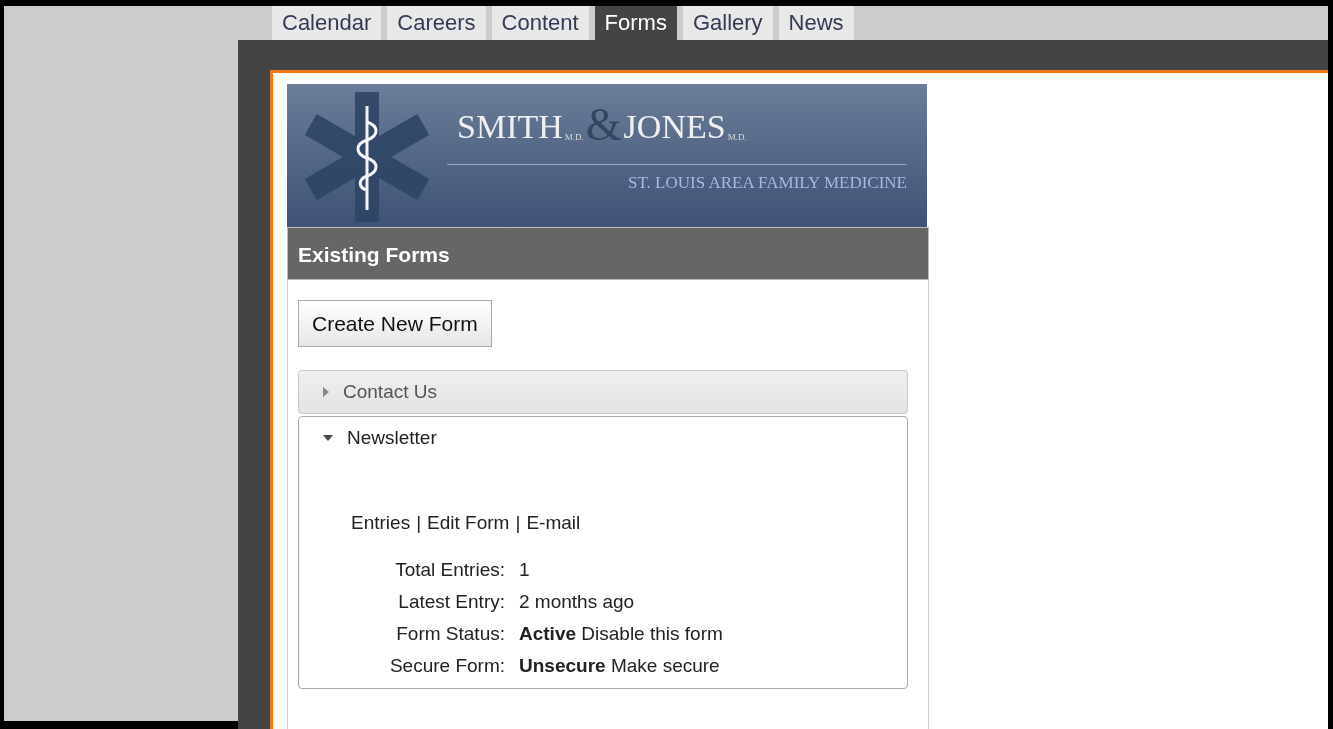 The height and width of the screenshot is (729, 1333). What do you see at coordinates (603, 125) in the screenshot?
I see `logo-ampersand: &` at bounding box center [603, 125].